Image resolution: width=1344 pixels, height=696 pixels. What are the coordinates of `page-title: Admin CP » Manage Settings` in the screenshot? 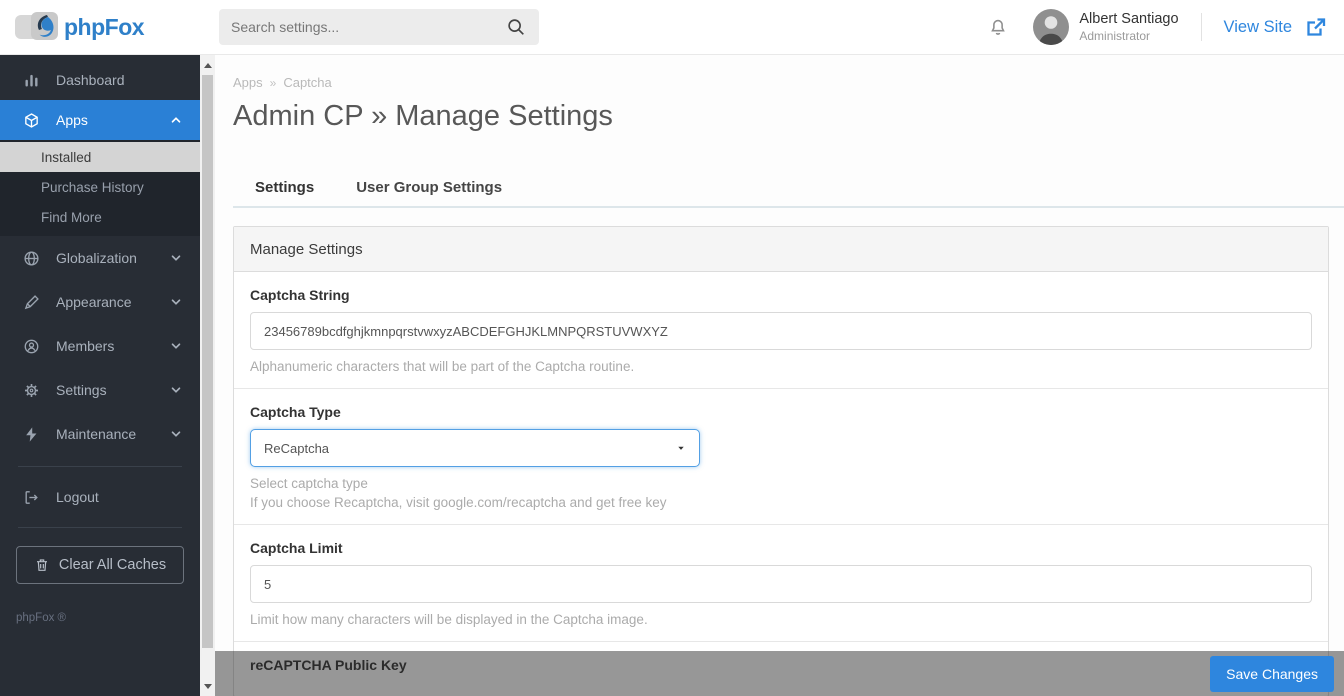 It's located at (423, 116).